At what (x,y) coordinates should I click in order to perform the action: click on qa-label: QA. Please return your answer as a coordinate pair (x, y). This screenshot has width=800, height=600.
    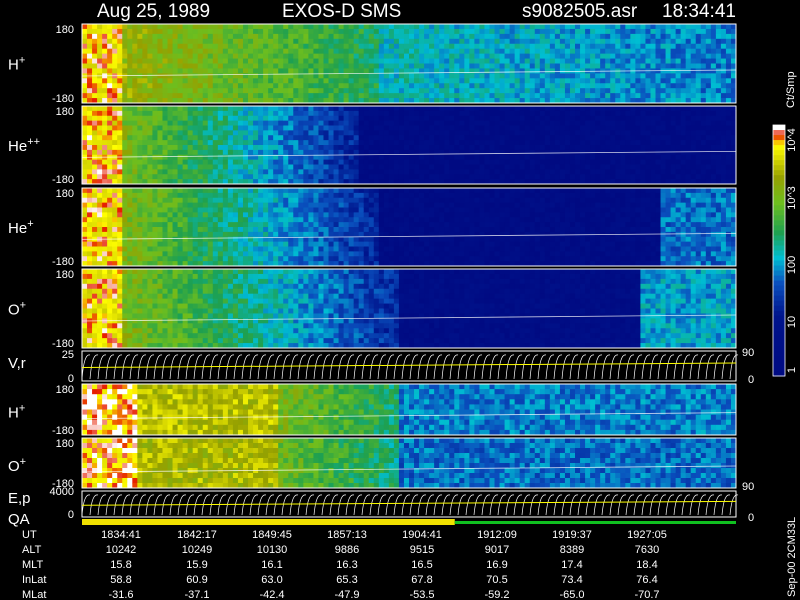
    Looking at the image, I should click on (19, 519).